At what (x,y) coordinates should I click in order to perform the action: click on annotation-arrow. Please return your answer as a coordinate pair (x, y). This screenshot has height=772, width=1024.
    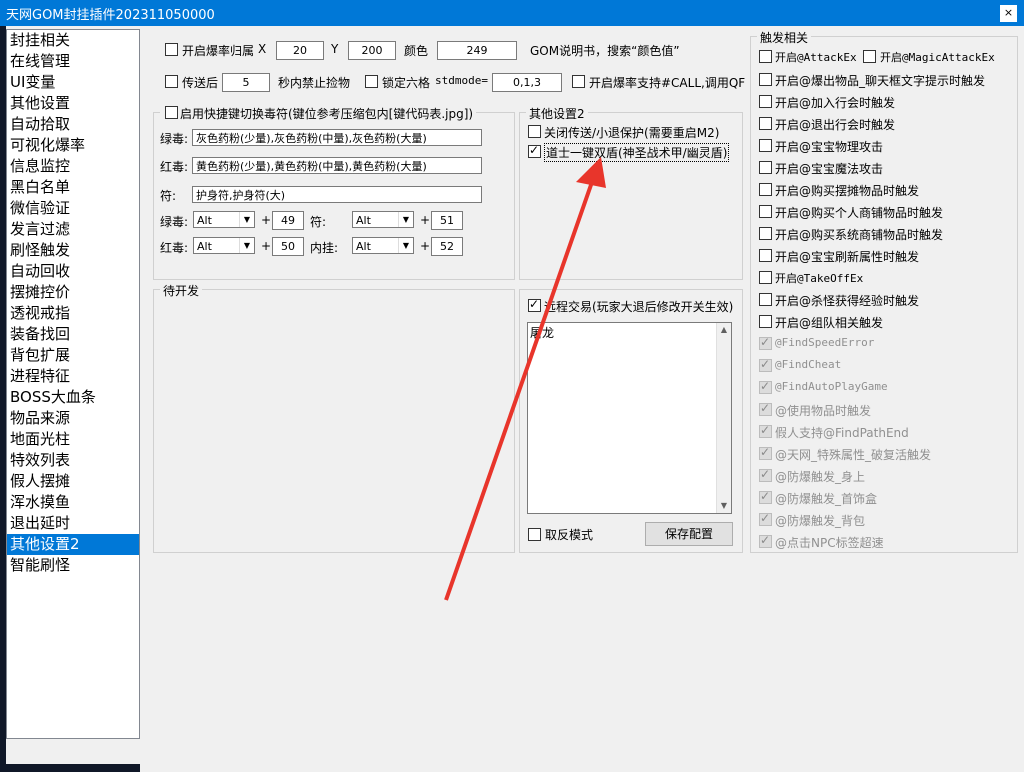
    Looking at the image, I should click on (525, 379).